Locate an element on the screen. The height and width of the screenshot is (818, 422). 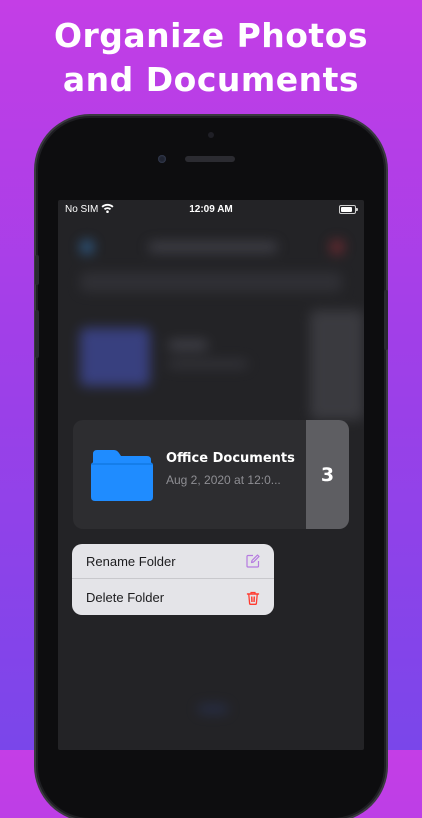
delete-folder-menu-item: Delete Folder is located at coordinates (173, 597).